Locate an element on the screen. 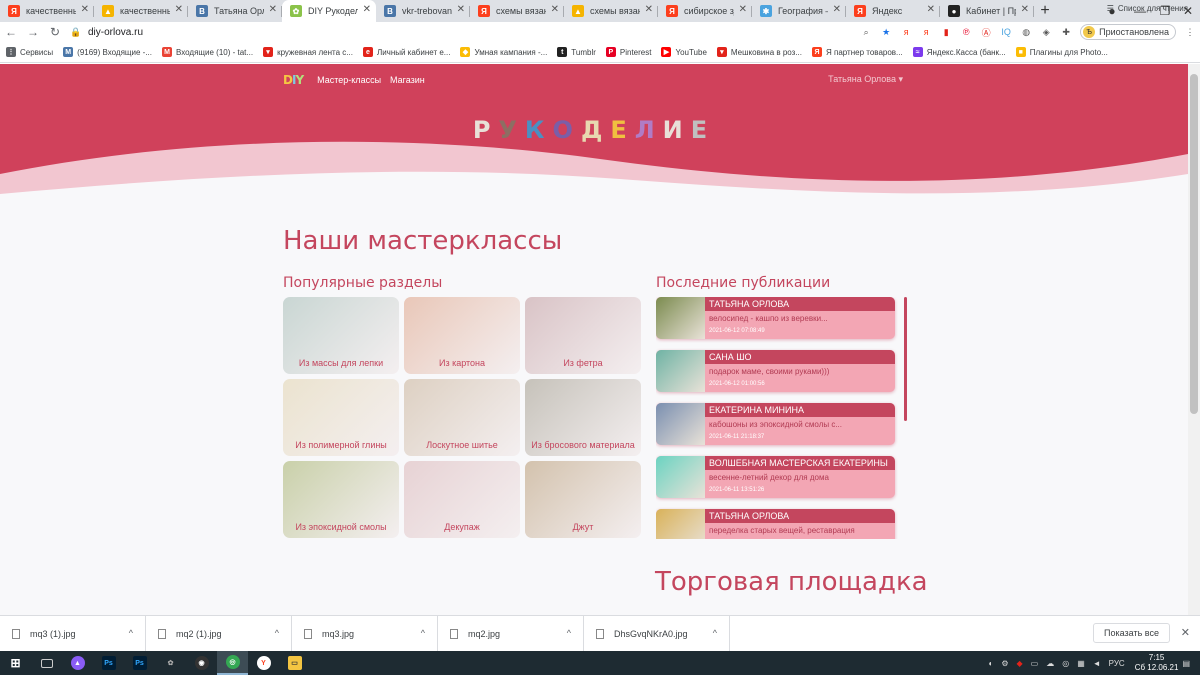  page-scrollbar is located at coordinates (1194, 339).